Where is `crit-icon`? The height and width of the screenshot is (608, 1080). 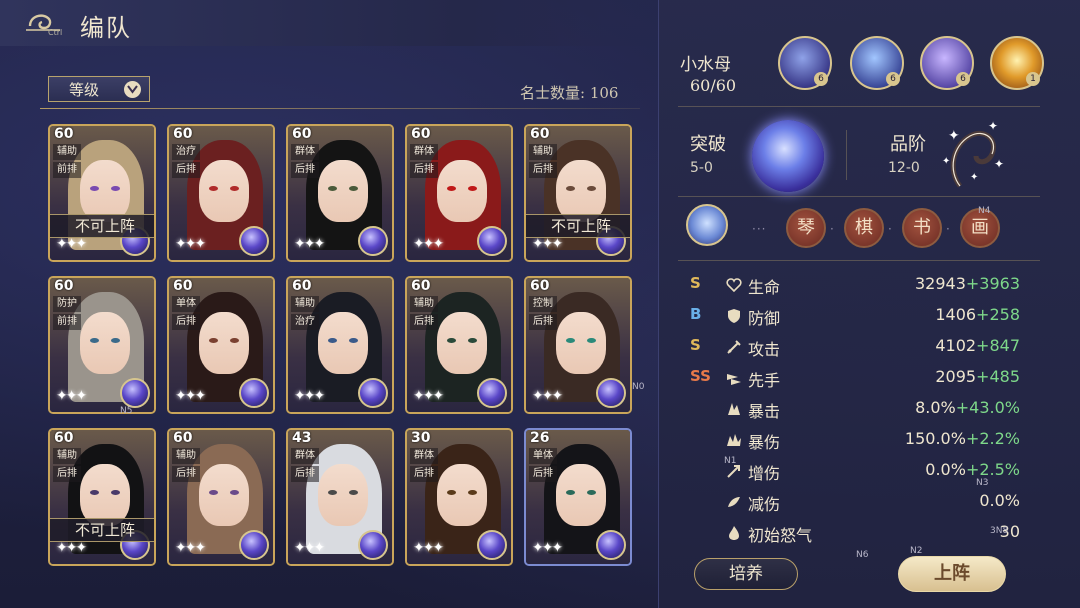 crit-icon is located at coordinates (734, 409).